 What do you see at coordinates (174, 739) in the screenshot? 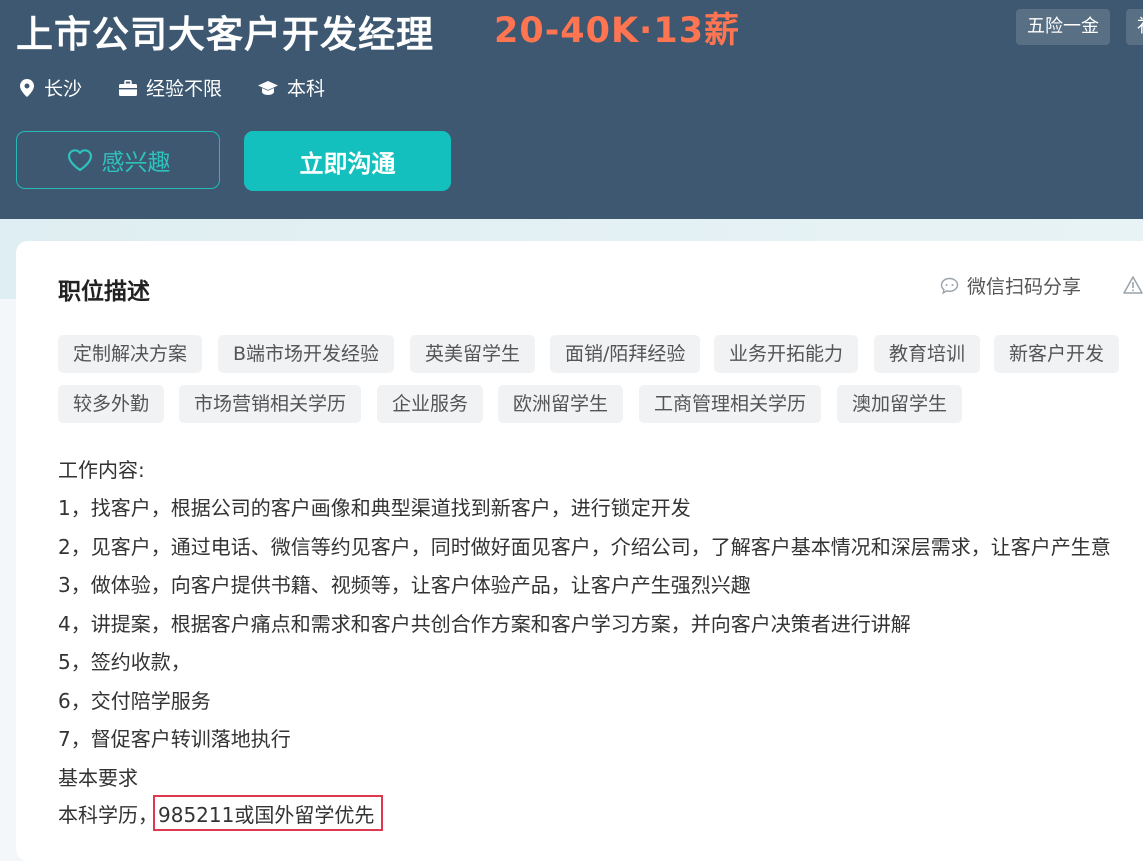
I see `description-line: 7，督促客户转训落地执行` at bounding box center [174, 739].